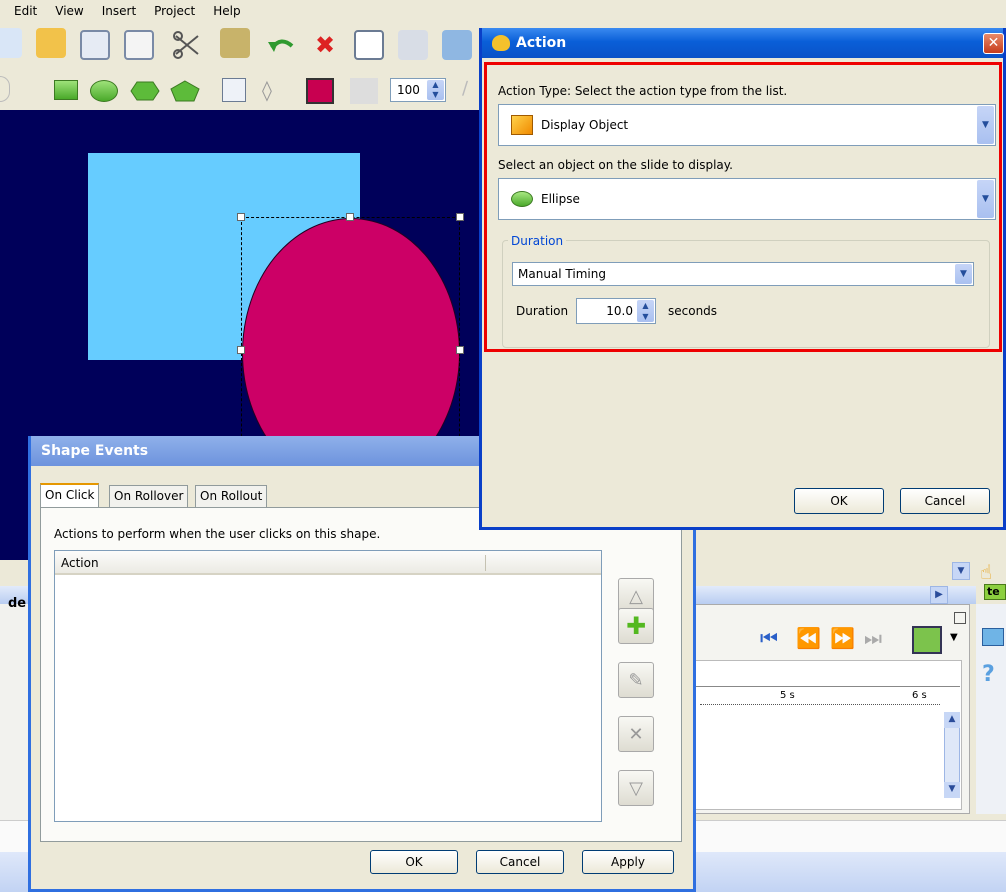 The height and width of the screenshot is (892, 1006). What do you see at coordinates (927, 640) in the screenshot?
I see `play-preview-icon` at bounding box center [927, 640].